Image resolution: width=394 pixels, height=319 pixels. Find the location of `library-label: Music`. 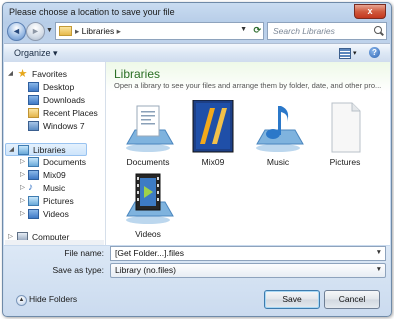

library-label: Music is located at coordinates (278, 162).